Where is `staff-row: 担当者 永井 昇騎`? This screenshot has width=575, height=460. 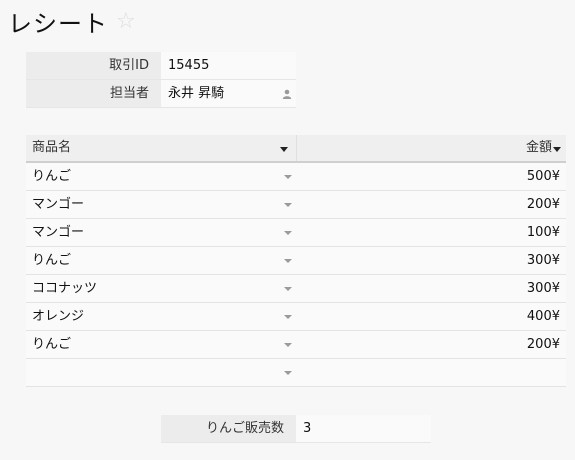 staff-row: 担当者 永井 昇騎 is located at coordinates (161, 94).